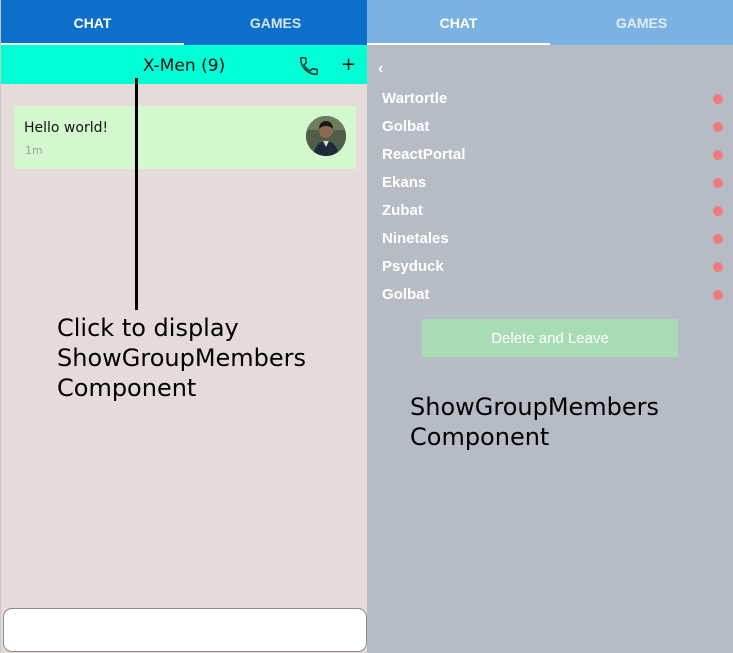 Image resolution: width=733 pixels, height=653 pixels. What do you see at coordinates (185, 137) in the screenshot?
I see `message-bubble: Hello world! 1m` at bounding box center [185, 137].